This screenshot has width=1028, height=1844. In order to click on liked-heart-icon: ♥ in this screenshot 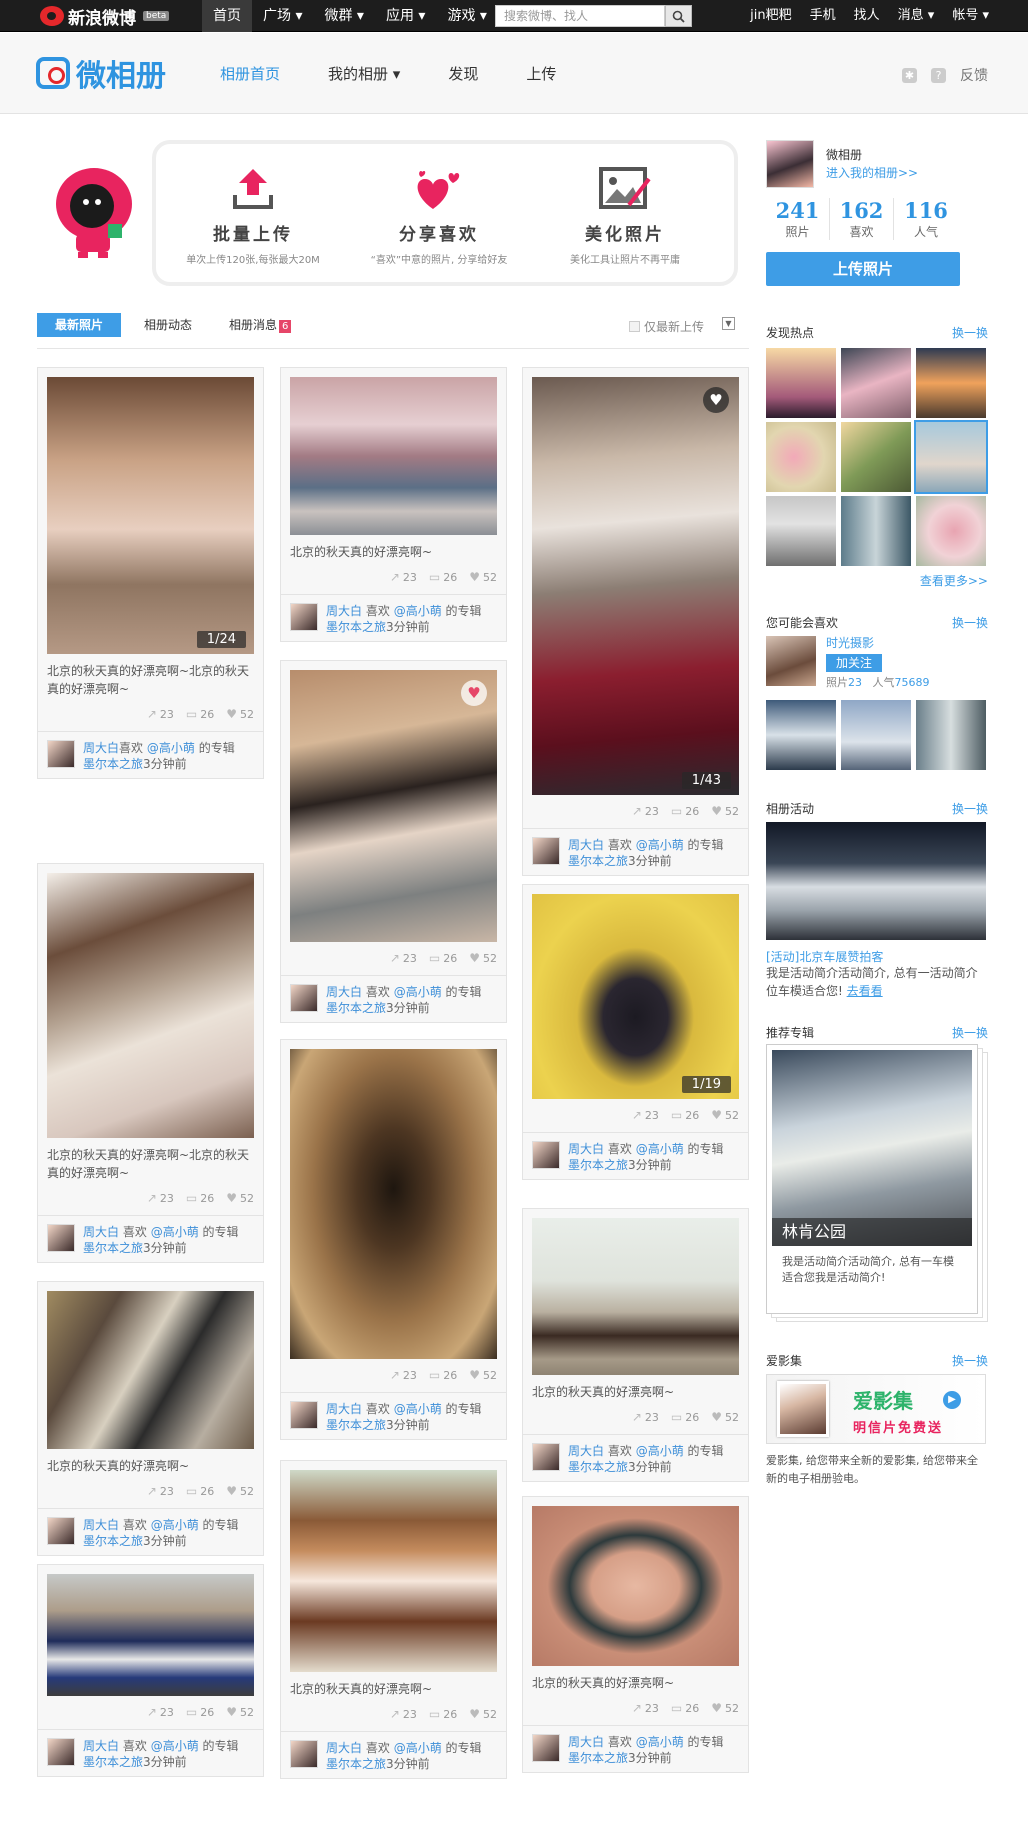, I will do `click(474, 693)`.